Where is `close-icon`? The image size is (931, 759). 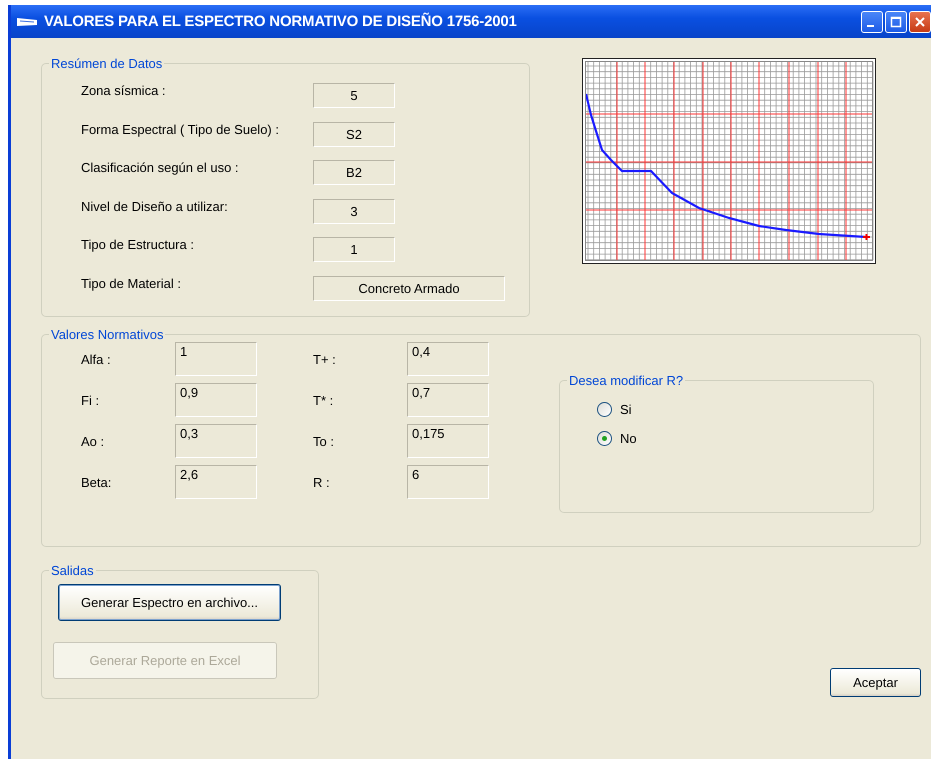
close-icon is located at coordinates (920, 22).